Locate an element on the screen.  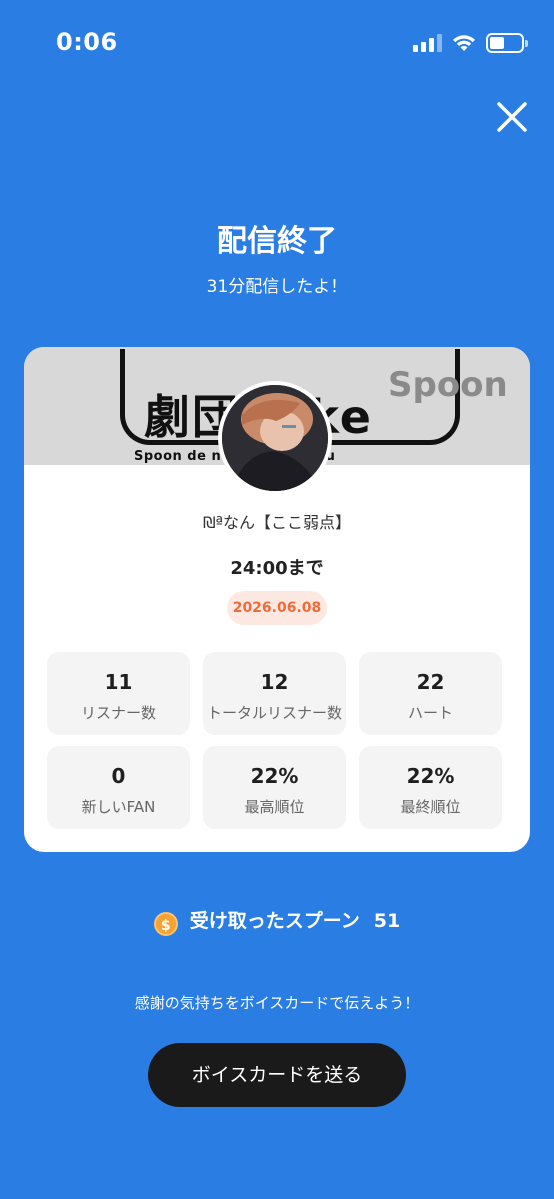
stat-total-listeners: 12 トータルリスナー数 is located at coordinates (274, 693).